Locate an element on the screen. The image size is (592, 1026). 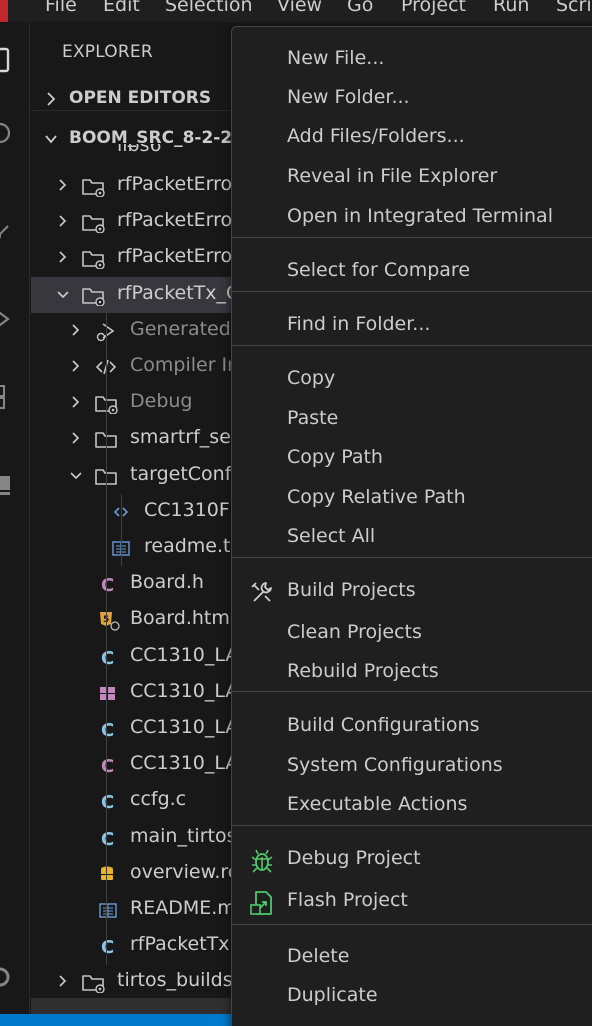
tree-item: overview.rc is located at coordinates (136, 874).